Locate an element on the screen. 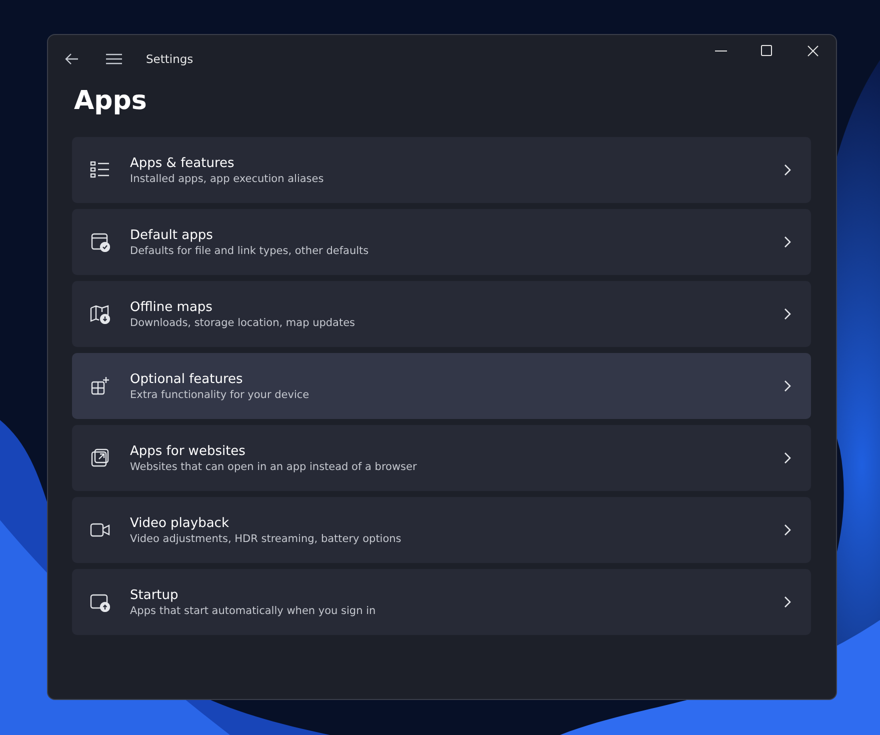 Image resolution: width=880 pixels, height=735 pixels. settings-item: Offline maps Downloads, storage location, map updates is located at coordinates (441, 314).